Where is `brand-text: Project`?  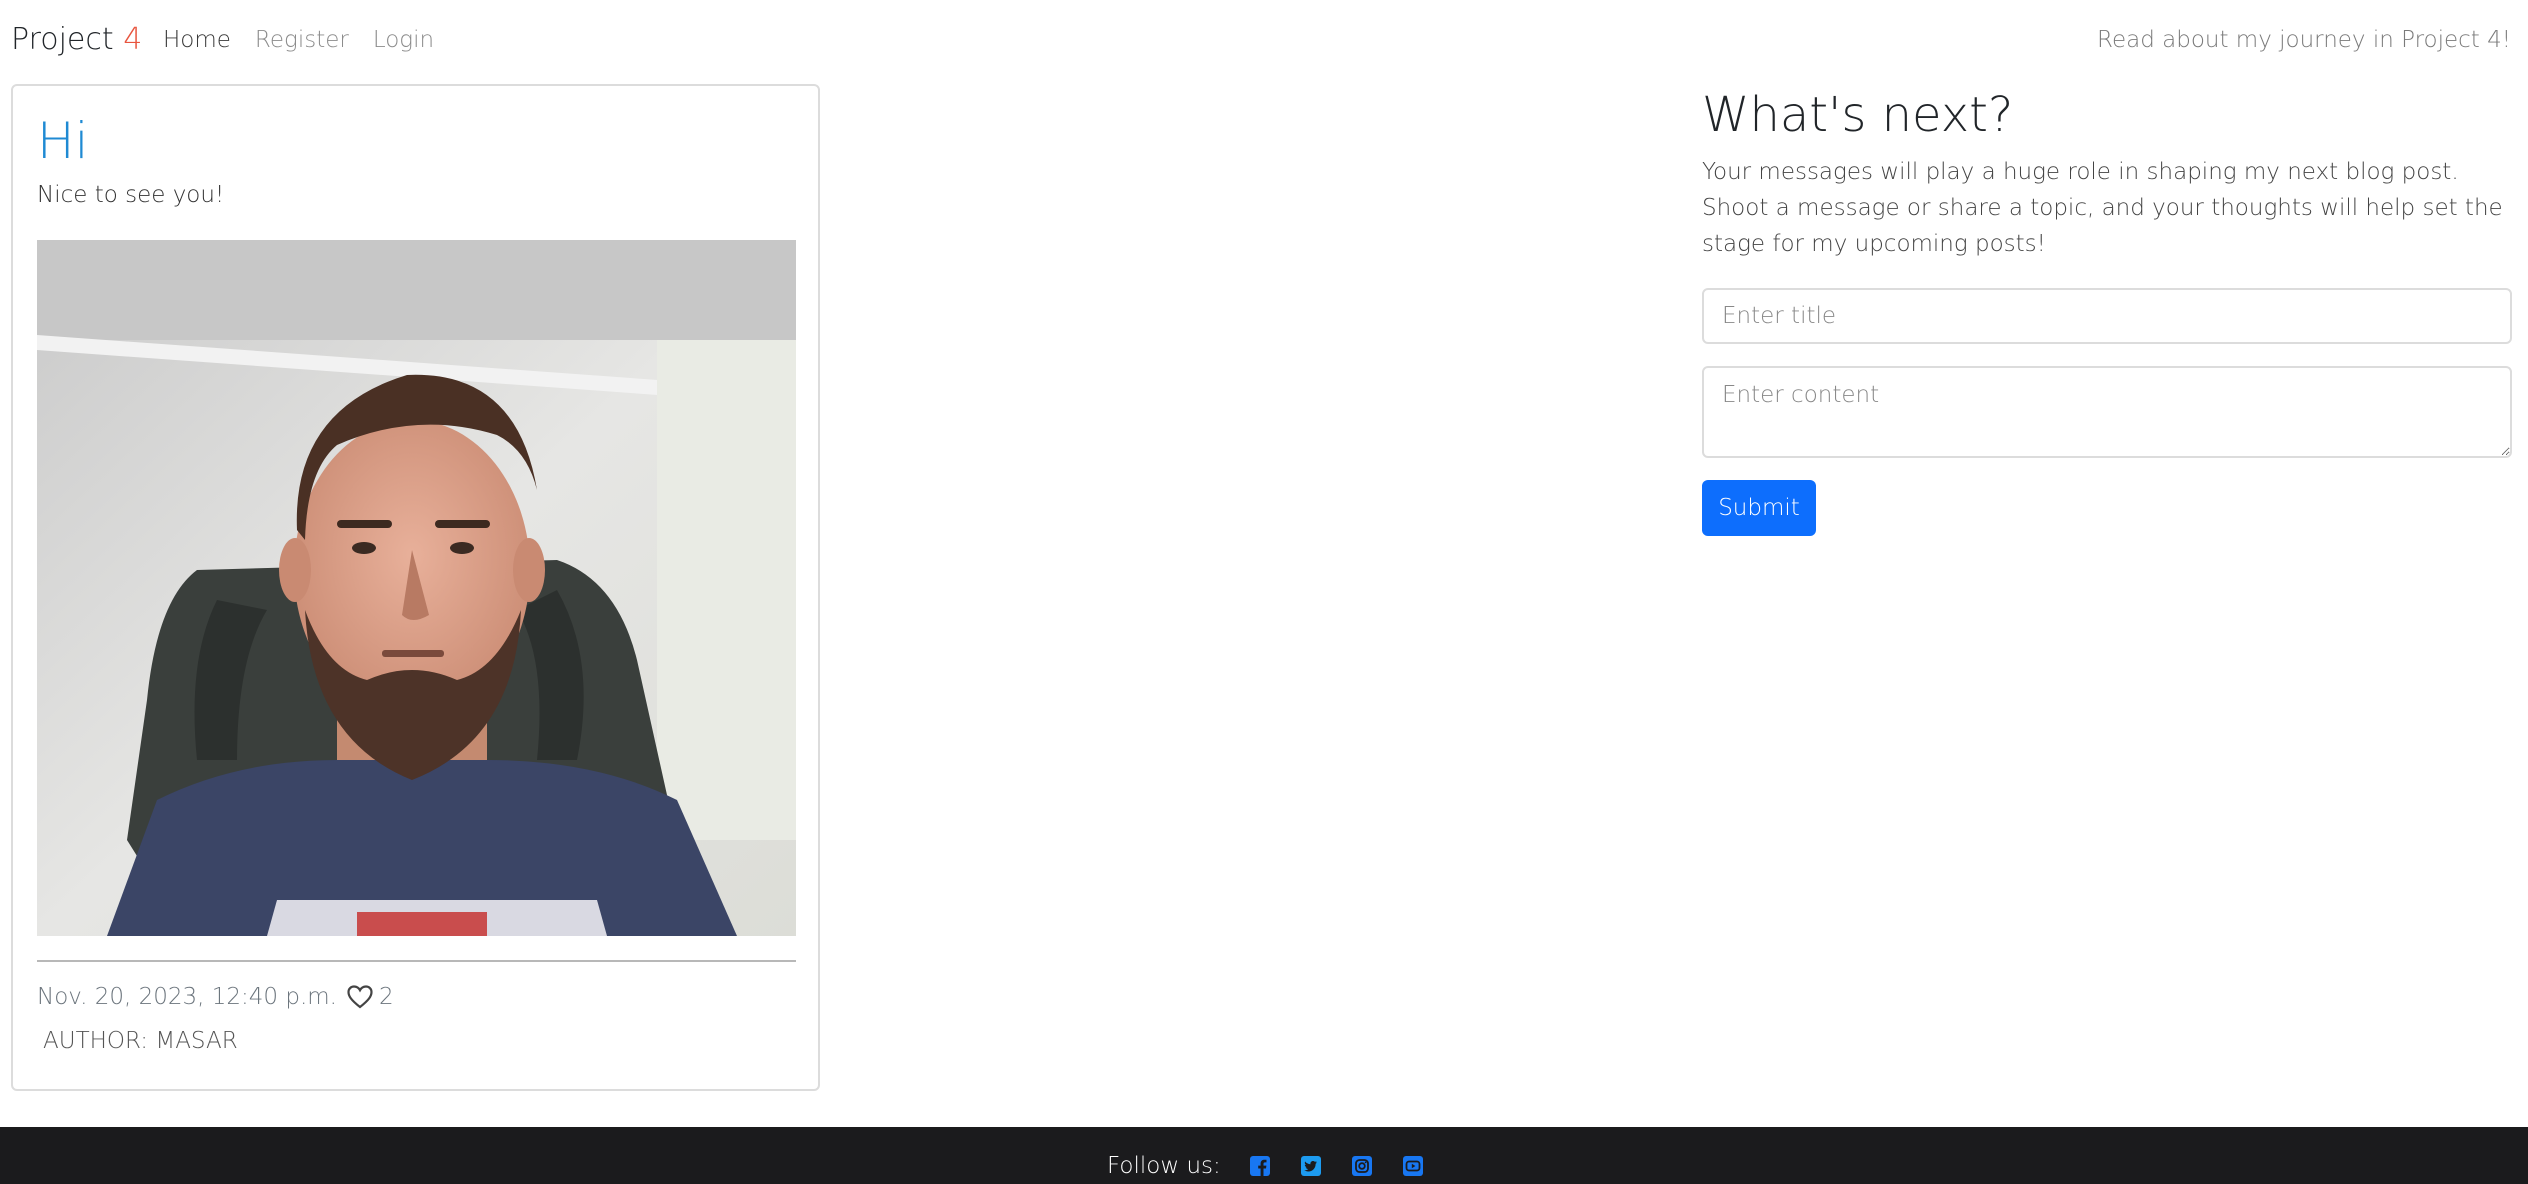 brand-text: Project is located at coordinates (67, 39).